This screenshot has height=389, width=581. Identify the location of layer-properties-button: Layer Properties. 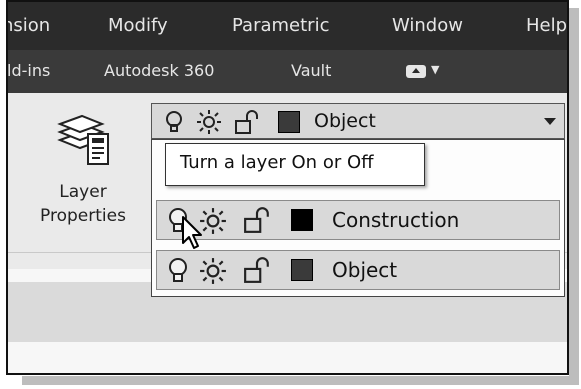
(83, 177).